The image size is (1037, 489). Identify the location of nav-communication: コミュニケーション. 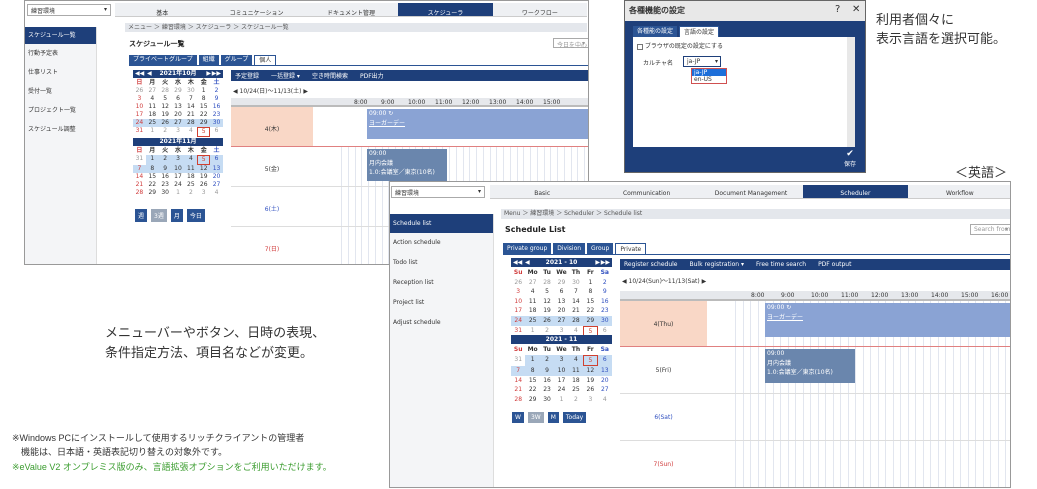
(256, 10).